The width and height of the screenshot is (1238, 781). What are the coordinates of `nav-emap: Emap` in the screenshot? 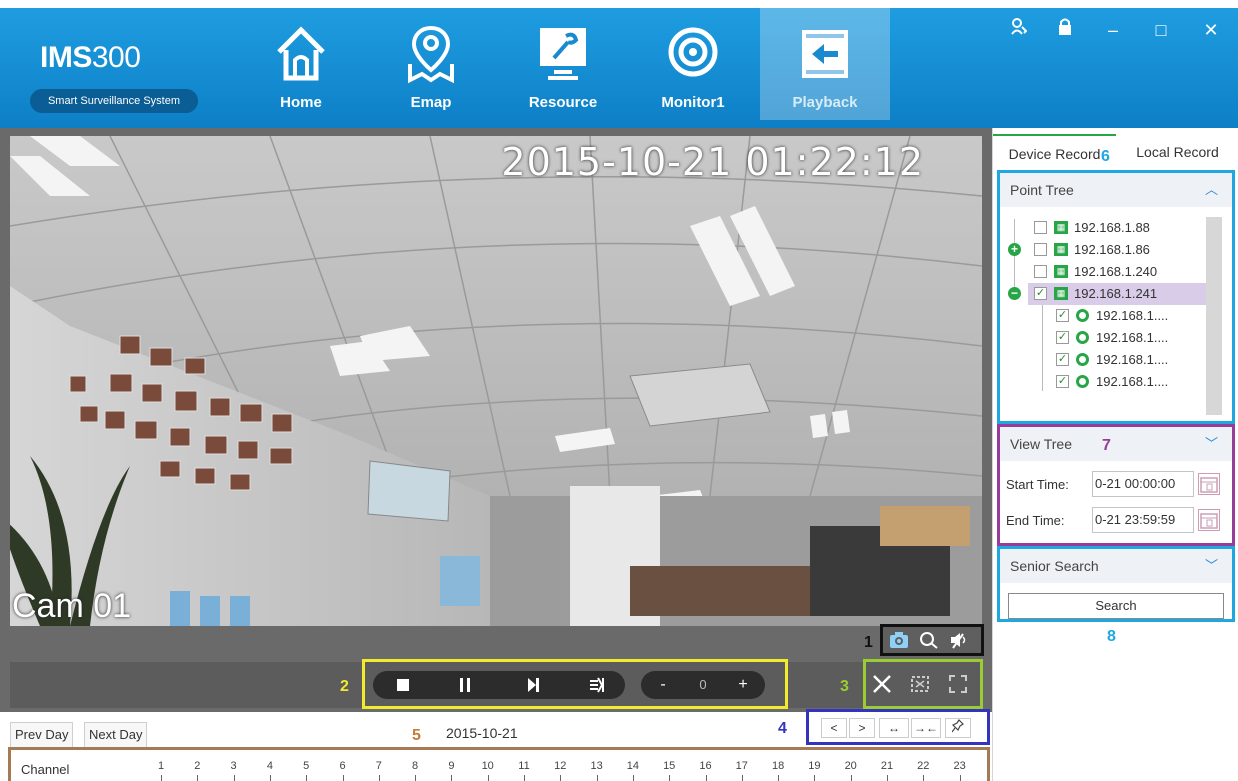 It's located at (431, 64).